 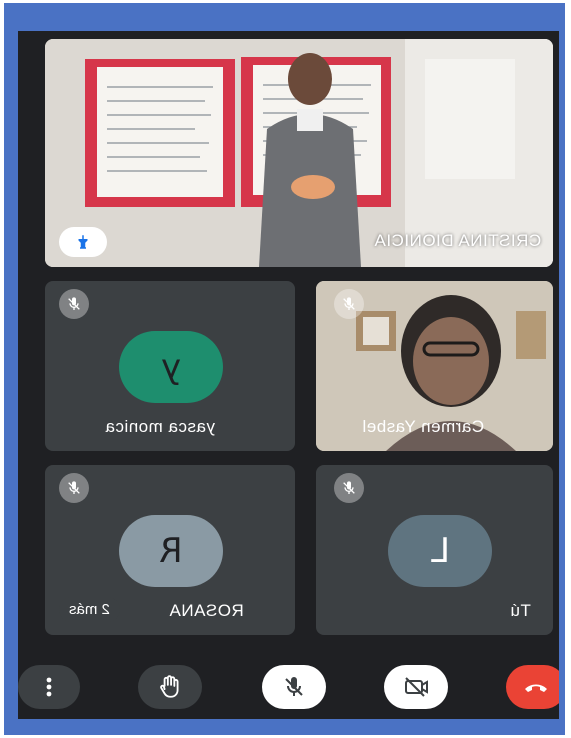 I want to click on raise-hand-button, so click(x=170, y=687).